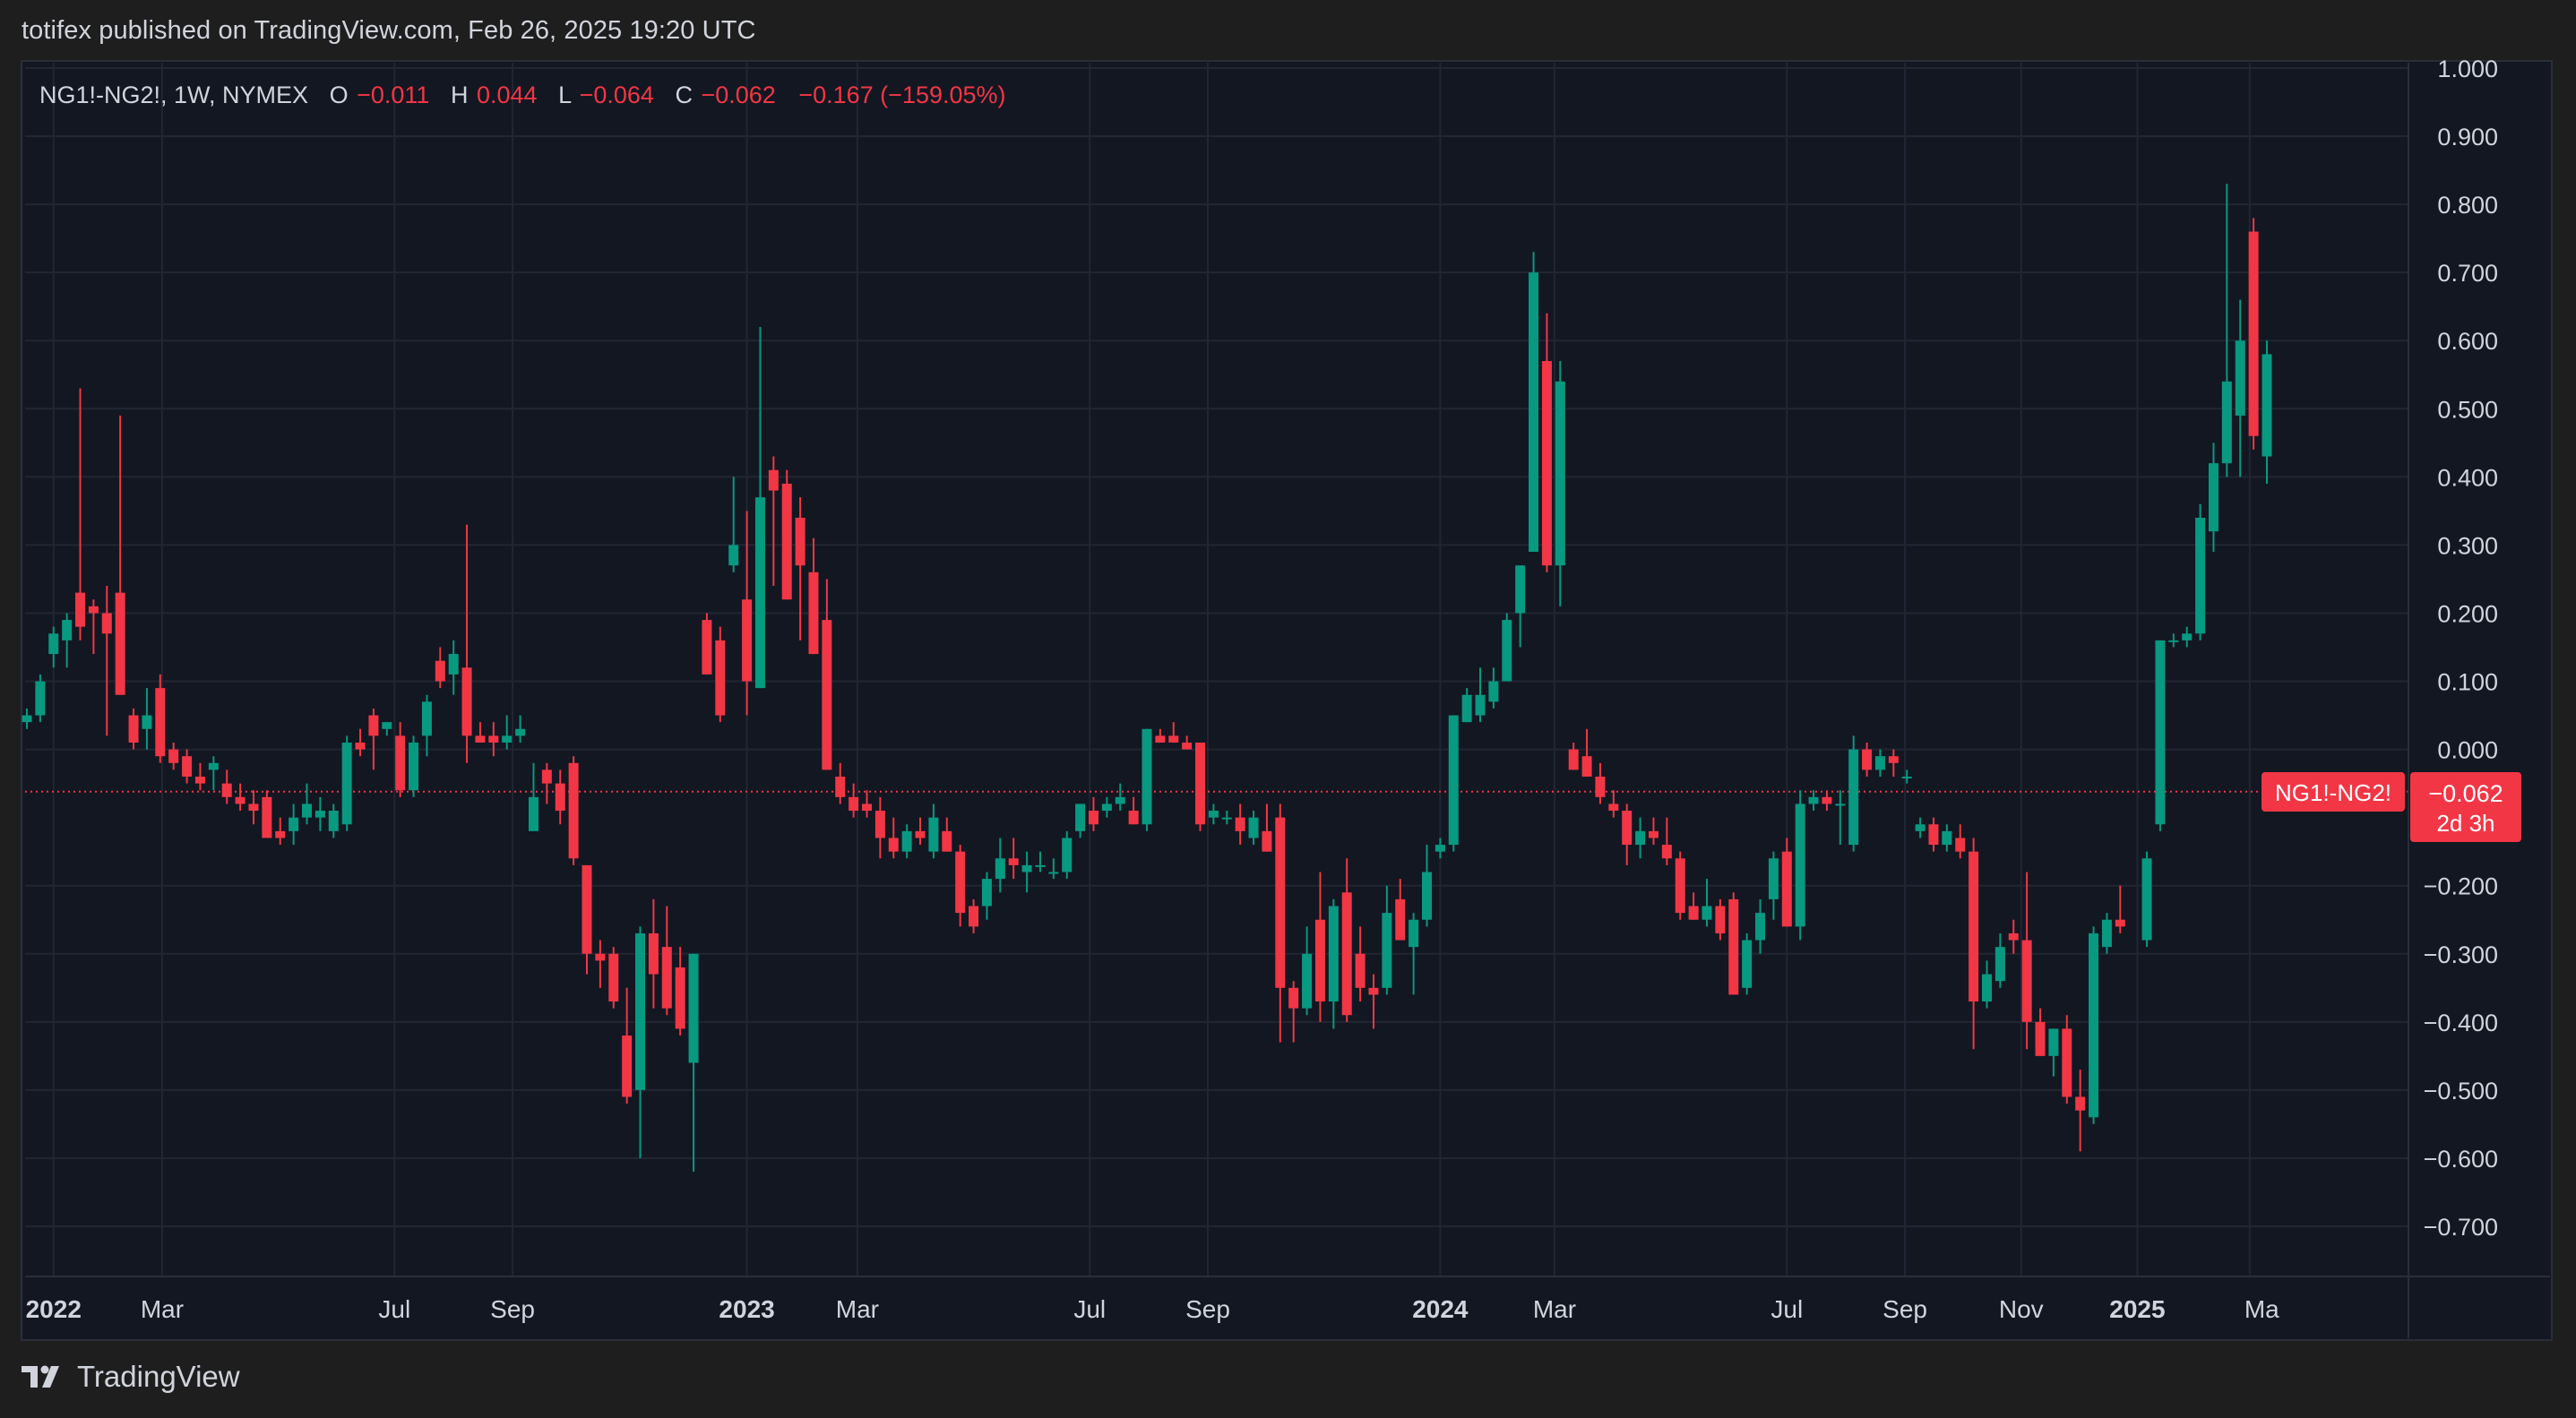 This screenshot has height=1418, width=2576. I want to click on tradingview-brand: TradingView, so click(131, 1377).